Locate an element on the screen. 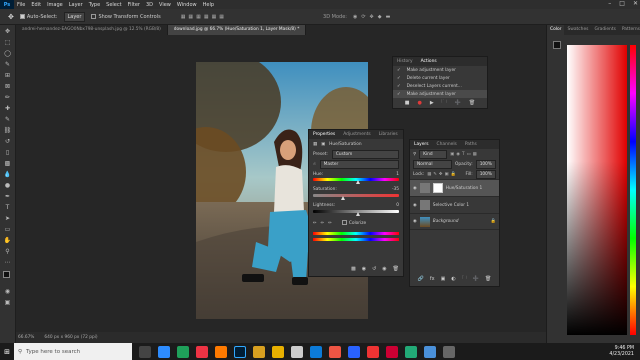 Image resolution: width=640 pixels, height=360 pixels. show-transform-checkbox: Show Transform Controls is located at coordinates (126, 16).